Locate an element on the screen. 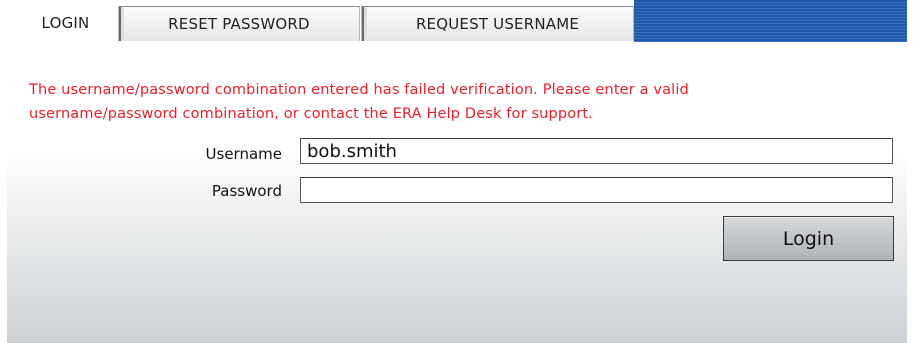  tab-reset-password: RESET PASSWORD is located at coordinates (239, 23).